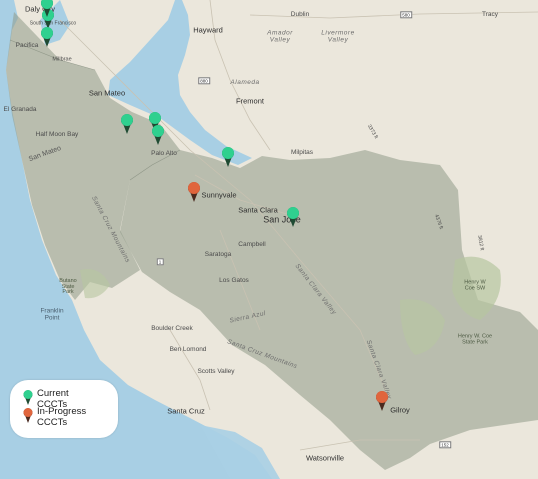 The image size is (538, 479). I want to click on label-los-gatos: Los Gatos, so click(234, 280).